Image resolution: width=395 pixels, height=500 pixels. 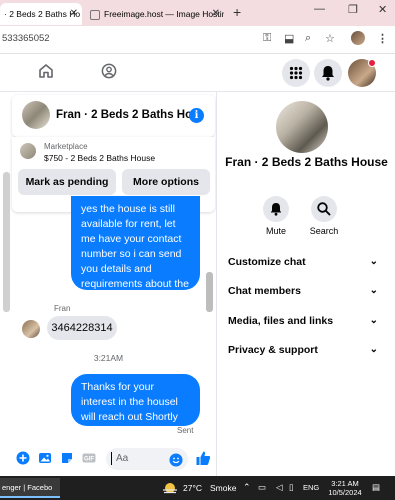 I want to click on zoom-icon: ⌕, so click(x=308, y=38).